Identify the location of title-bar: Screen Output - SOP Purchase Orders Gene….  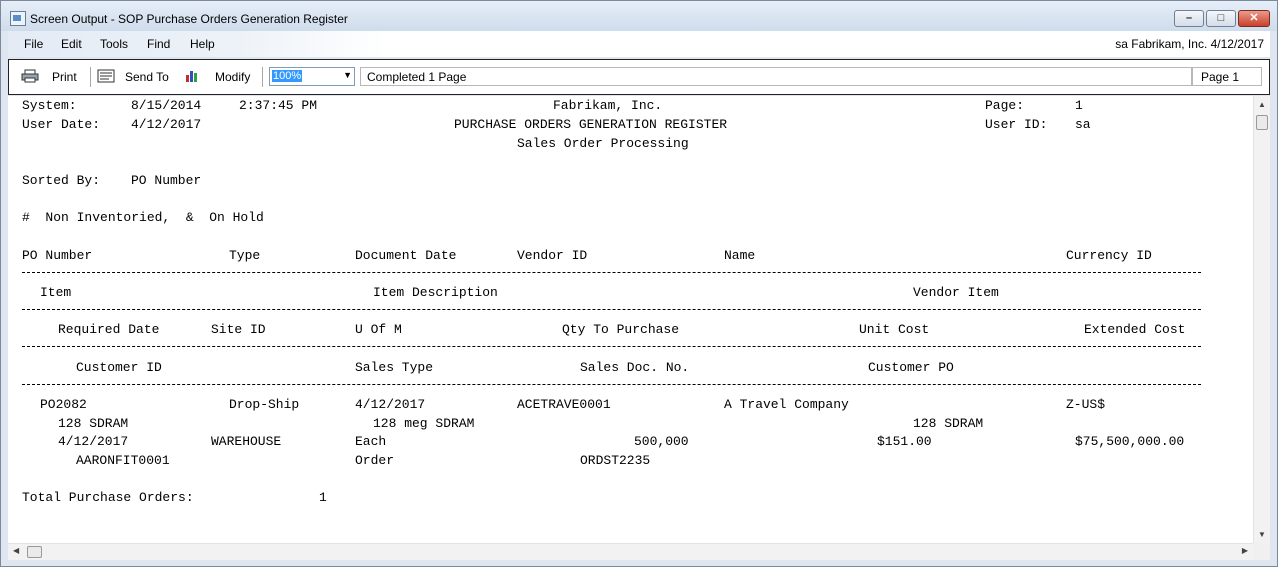
(639, 16).